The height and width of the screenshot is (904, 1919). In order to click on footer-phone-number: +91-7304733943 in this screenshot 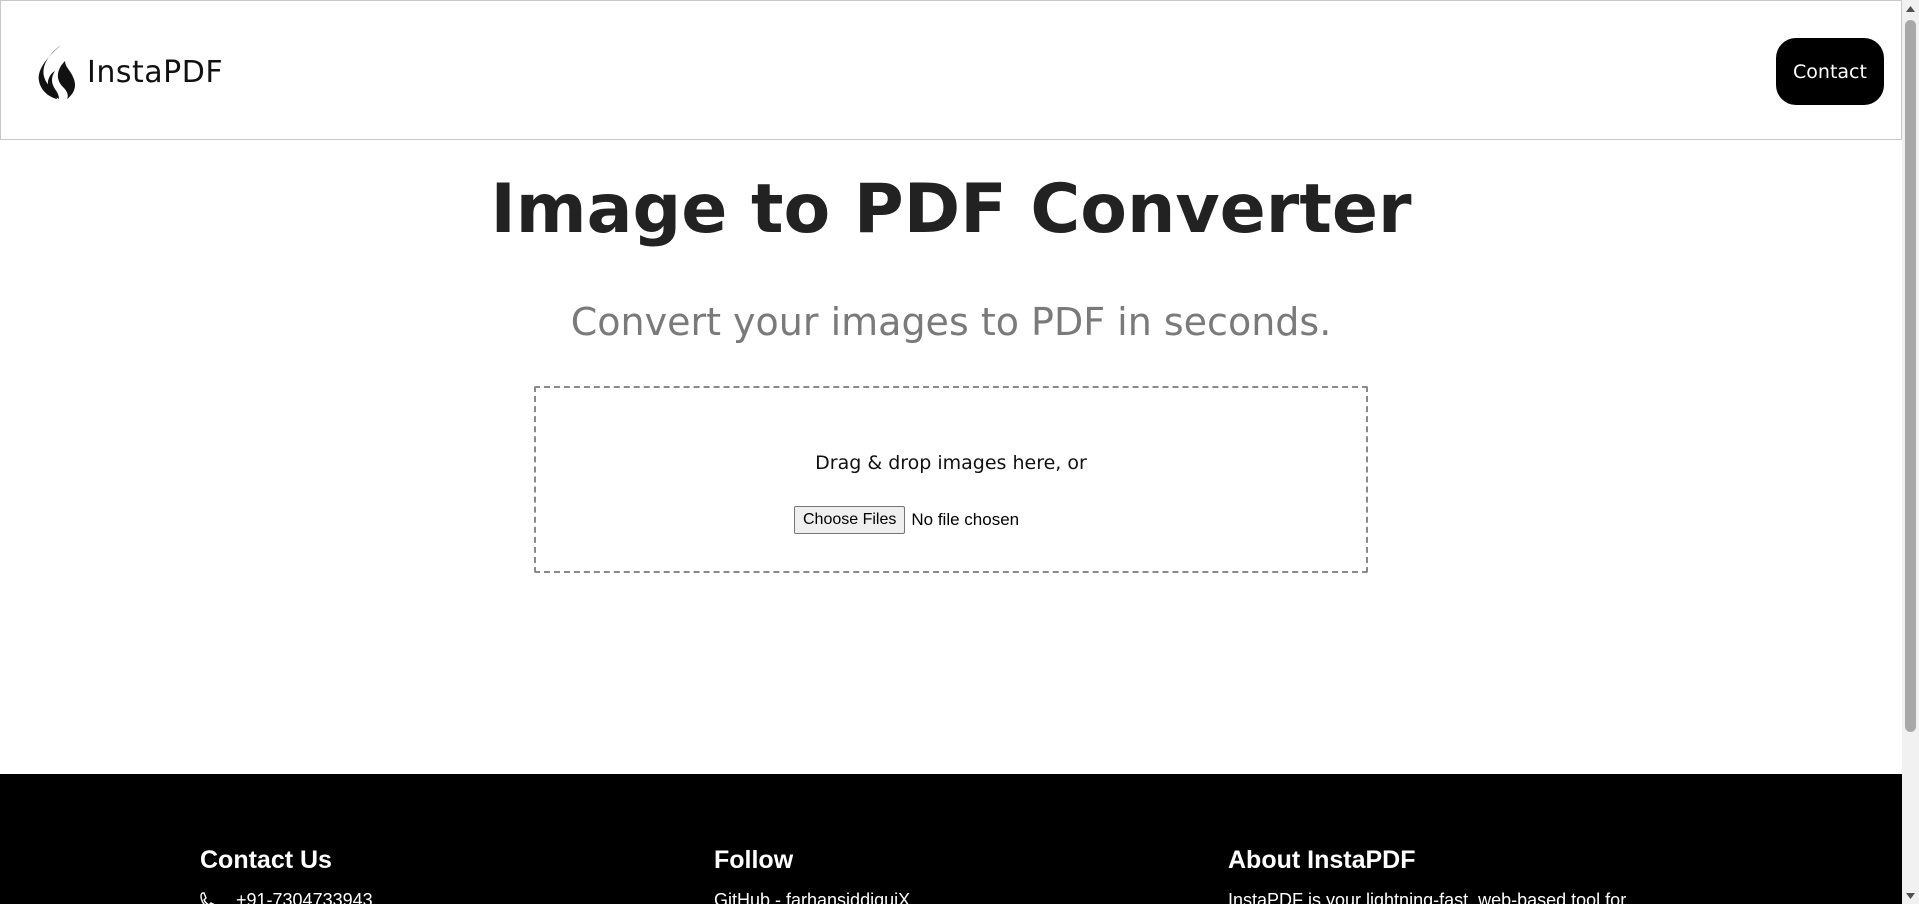, I will do `click(304, 897)`.